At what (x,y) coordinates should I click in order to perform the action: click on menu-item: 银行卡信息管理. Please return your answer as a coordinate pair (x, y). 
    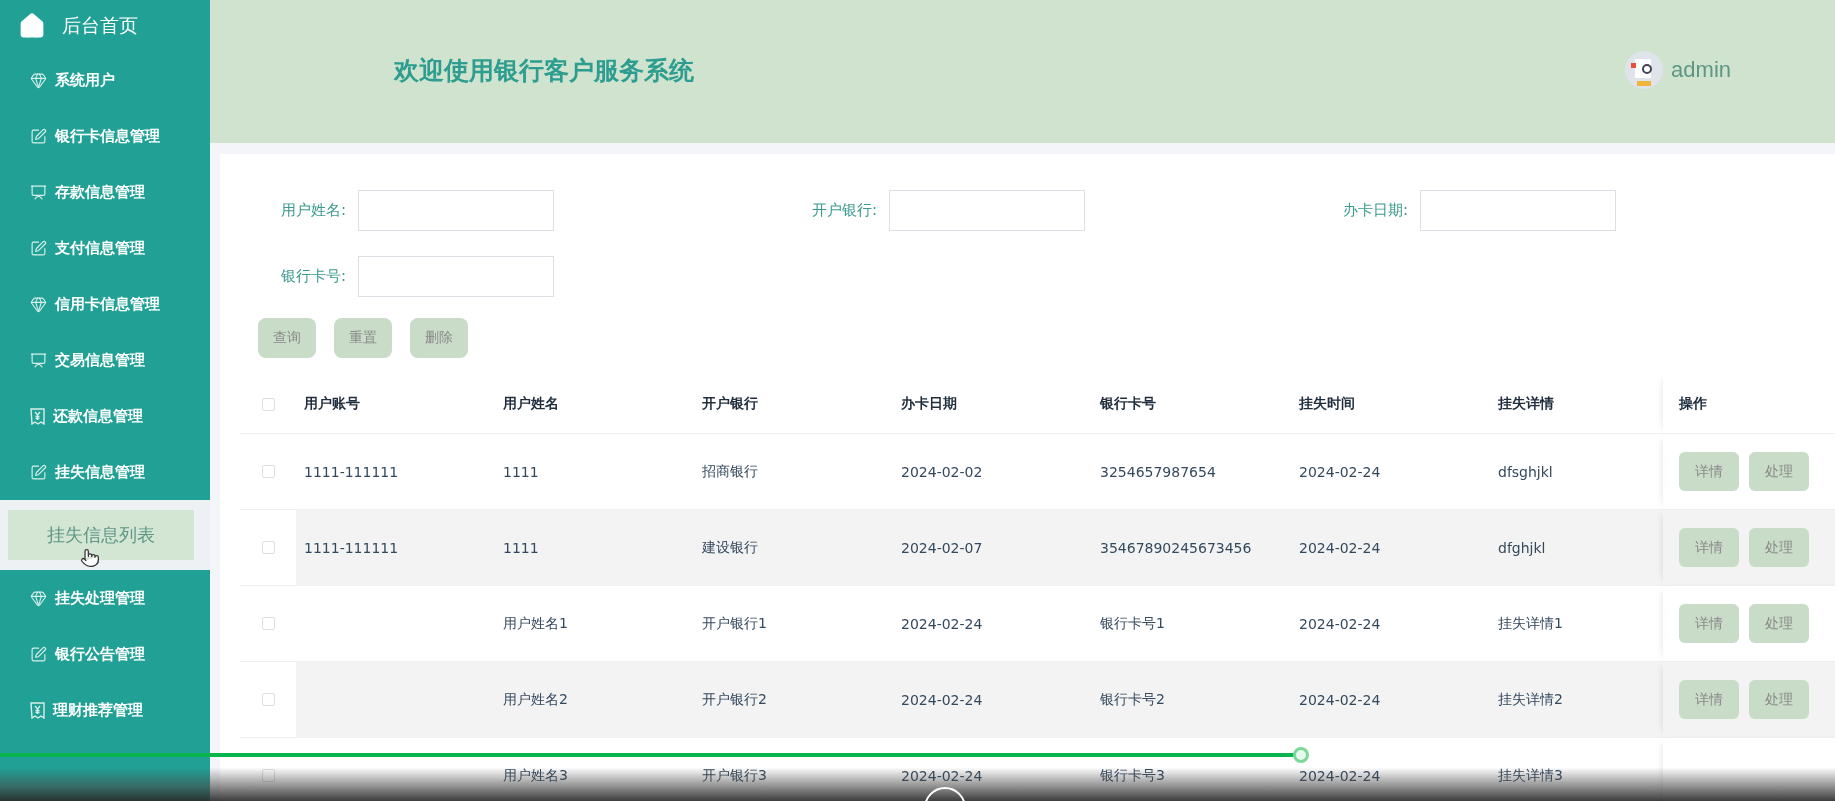
    Looking at the image, I should click on (105, 136).